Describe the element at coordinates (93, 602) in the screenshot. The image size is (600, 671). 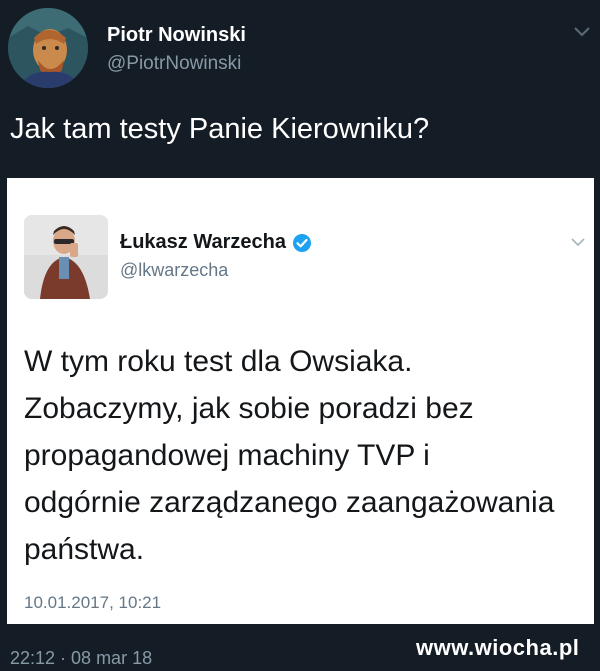
I see `embedded-tweet-date: 10.01.2017, 10:21` at that location.